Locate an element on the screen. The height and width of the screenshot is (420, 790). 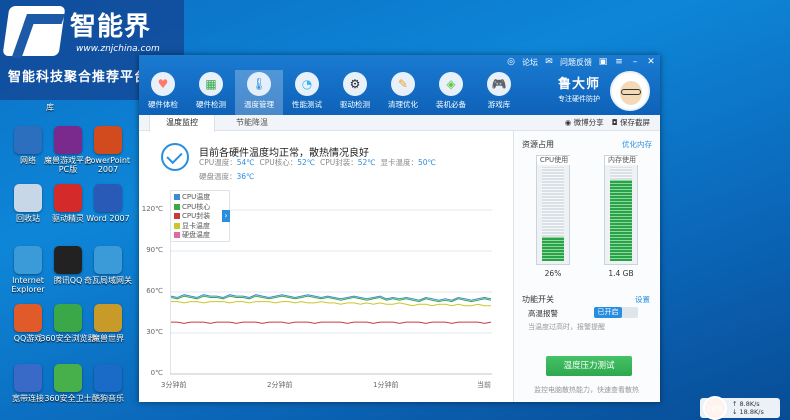
nav-item: ⚙ 驱动检测 is located at coordinates (355, 92).